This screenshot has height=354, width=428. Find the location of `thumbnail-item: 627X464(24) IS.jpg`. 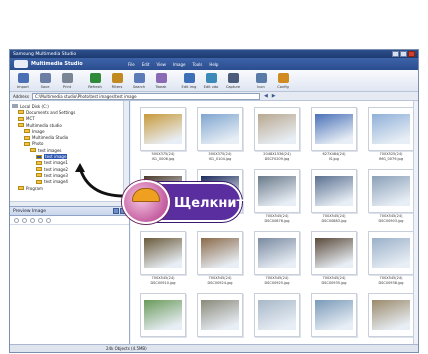

thumbnail-item: 627X464(24) IS.jpg is located at coordinates (334, 136).